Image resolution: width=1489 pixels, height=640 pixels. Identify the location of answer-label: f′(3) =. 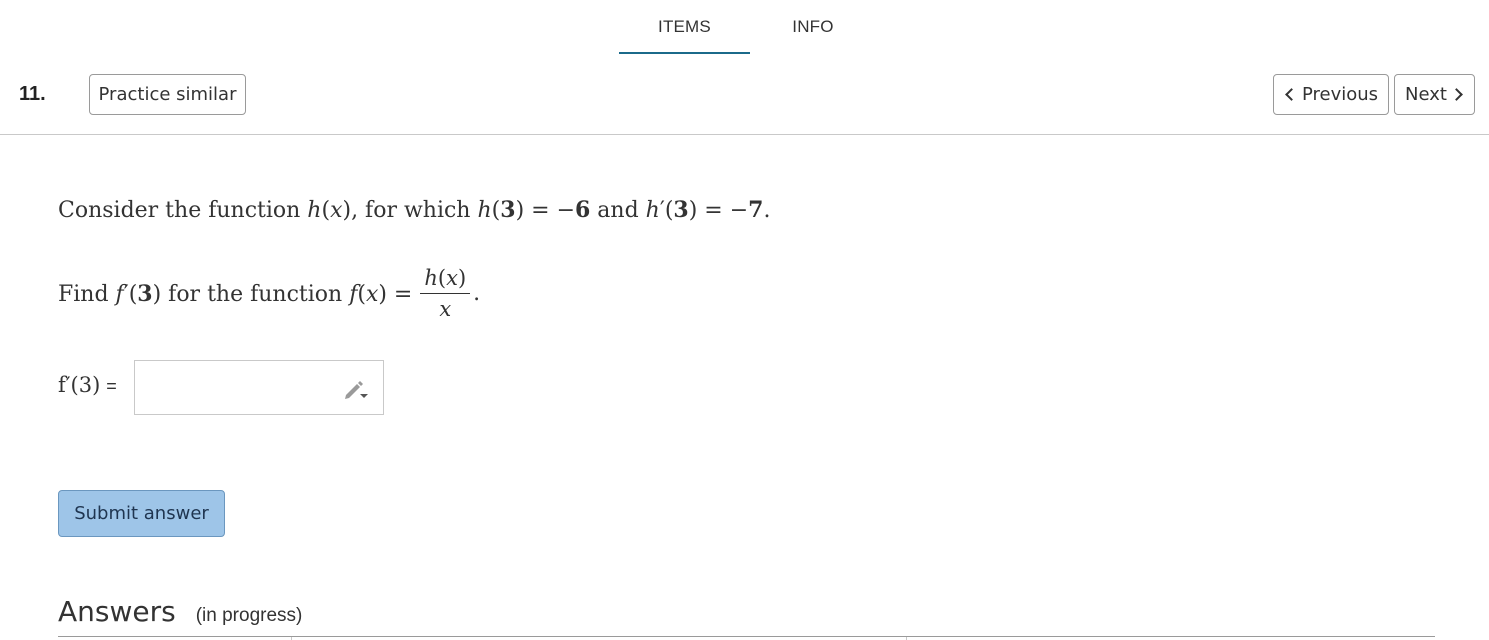
(87, 385).